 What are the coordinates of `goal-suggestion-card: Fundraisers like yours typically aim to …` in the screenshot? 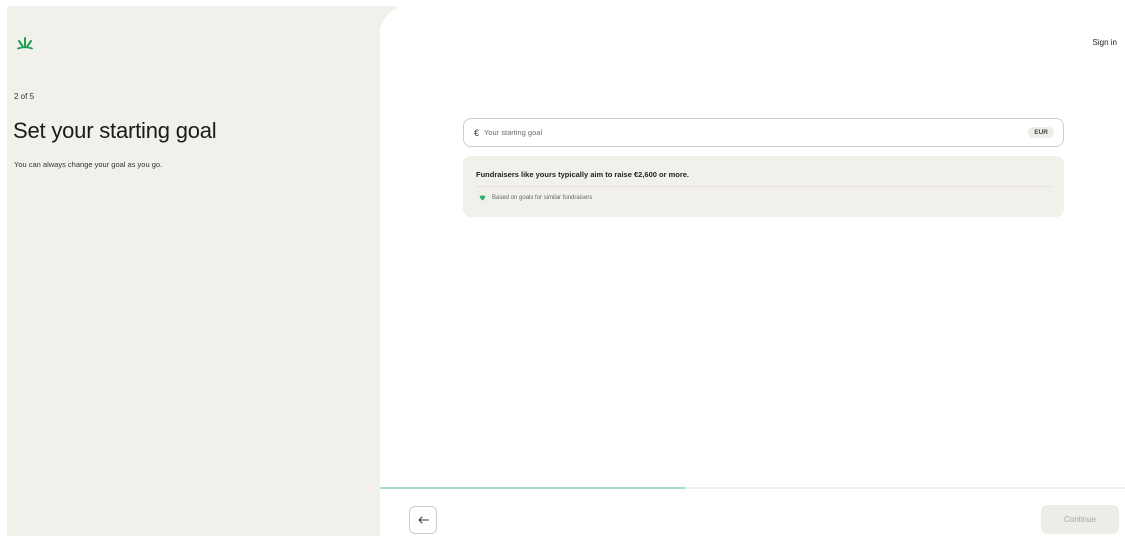 It's located at (763, 186).